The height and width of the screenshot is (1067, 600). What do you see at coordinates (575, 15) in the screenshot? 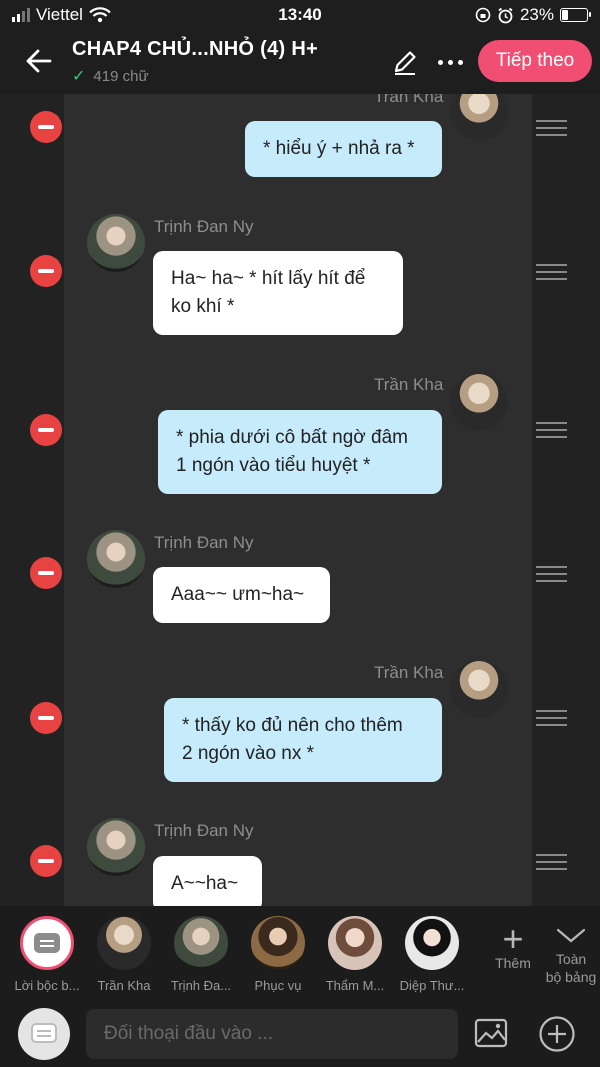
I see `battery-icon` at bounding box center [575, 15].